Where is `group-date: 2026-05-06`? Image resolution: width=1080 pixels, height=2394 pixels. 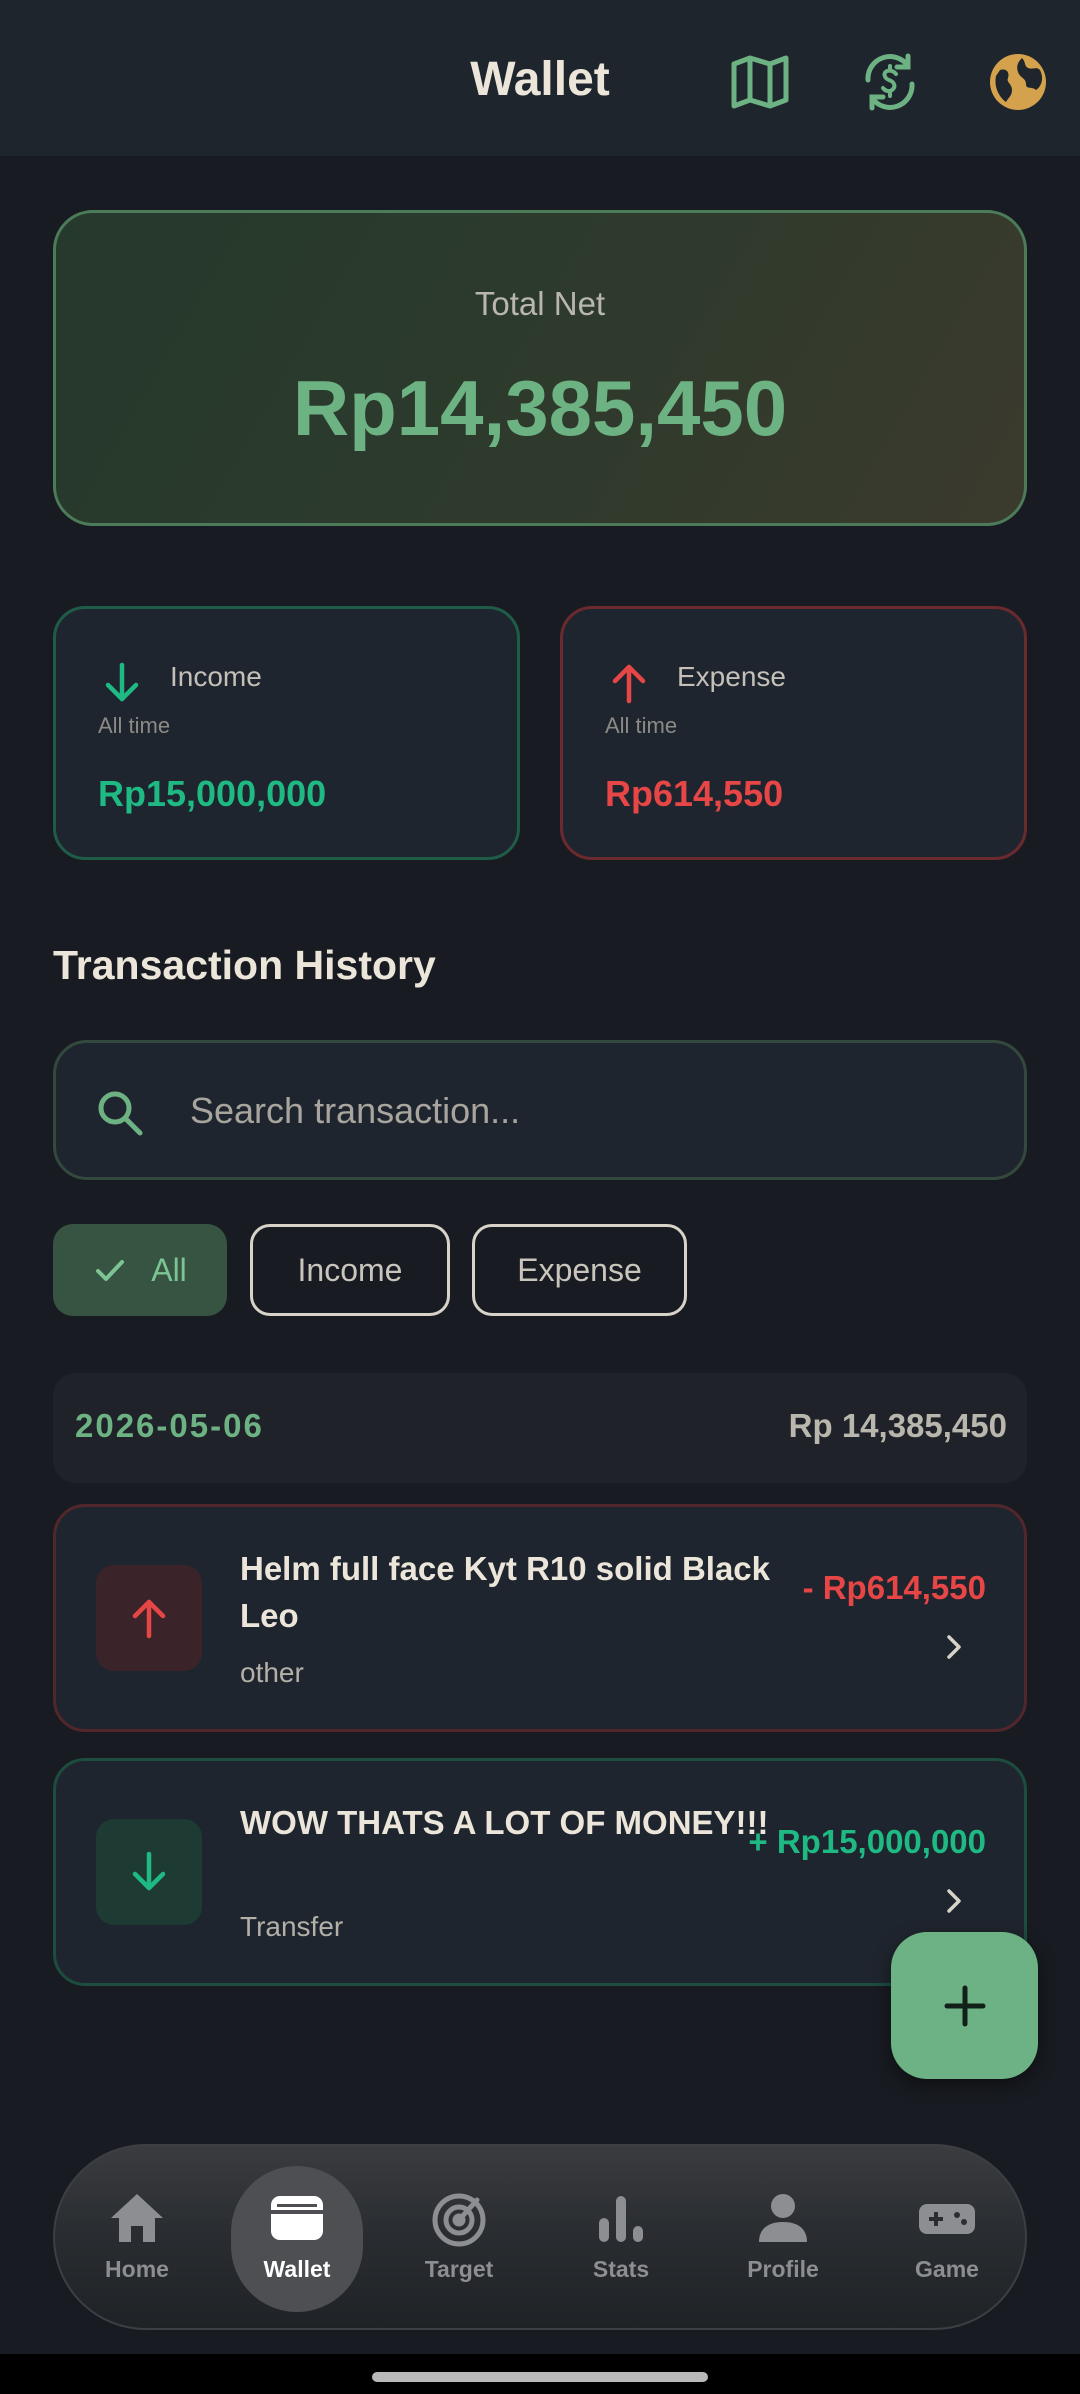 group-date: 2026-05-06 is located at coordinates (169, 1425).